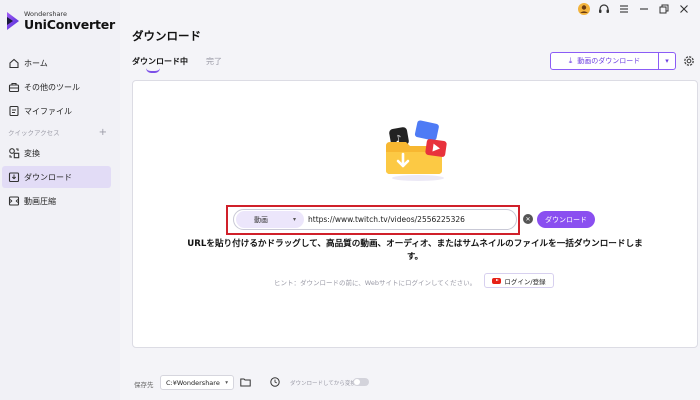  I want to click on download-type-value: 動画, so click(261, 219).